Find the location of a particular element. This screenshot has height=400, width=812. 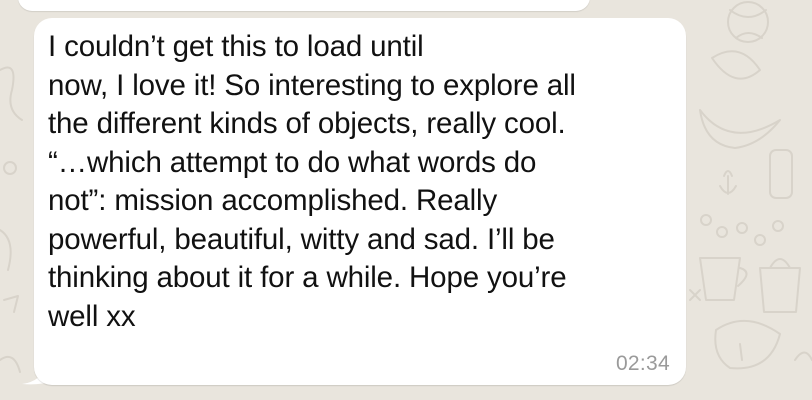

previous-message-bubble is located at coordinates (304, 5).